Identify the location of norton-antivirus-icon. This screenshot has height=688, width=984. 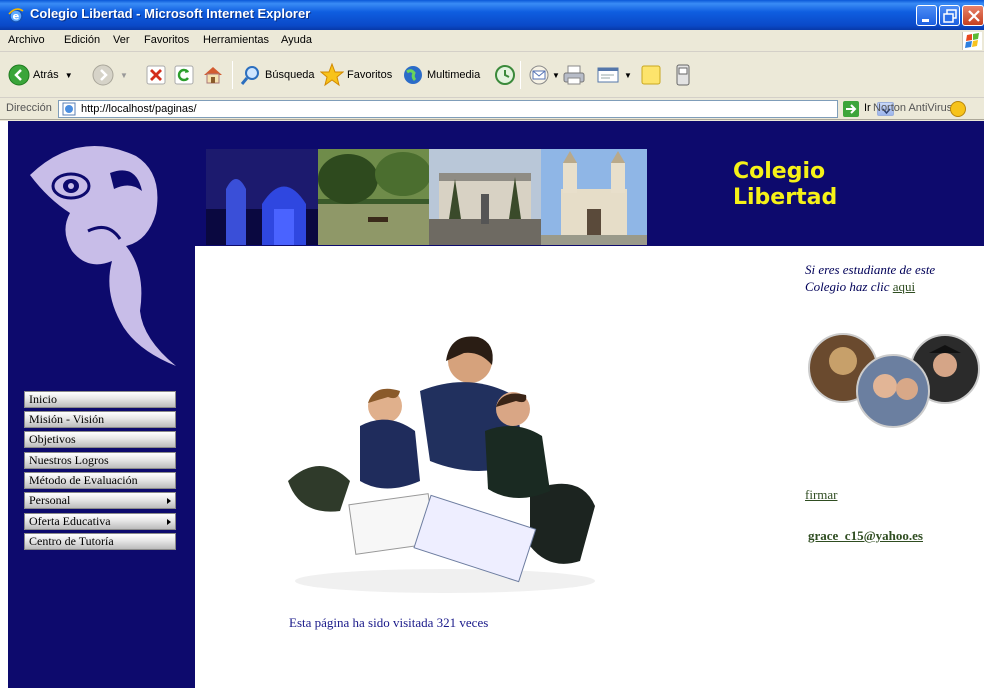
(958, 109).